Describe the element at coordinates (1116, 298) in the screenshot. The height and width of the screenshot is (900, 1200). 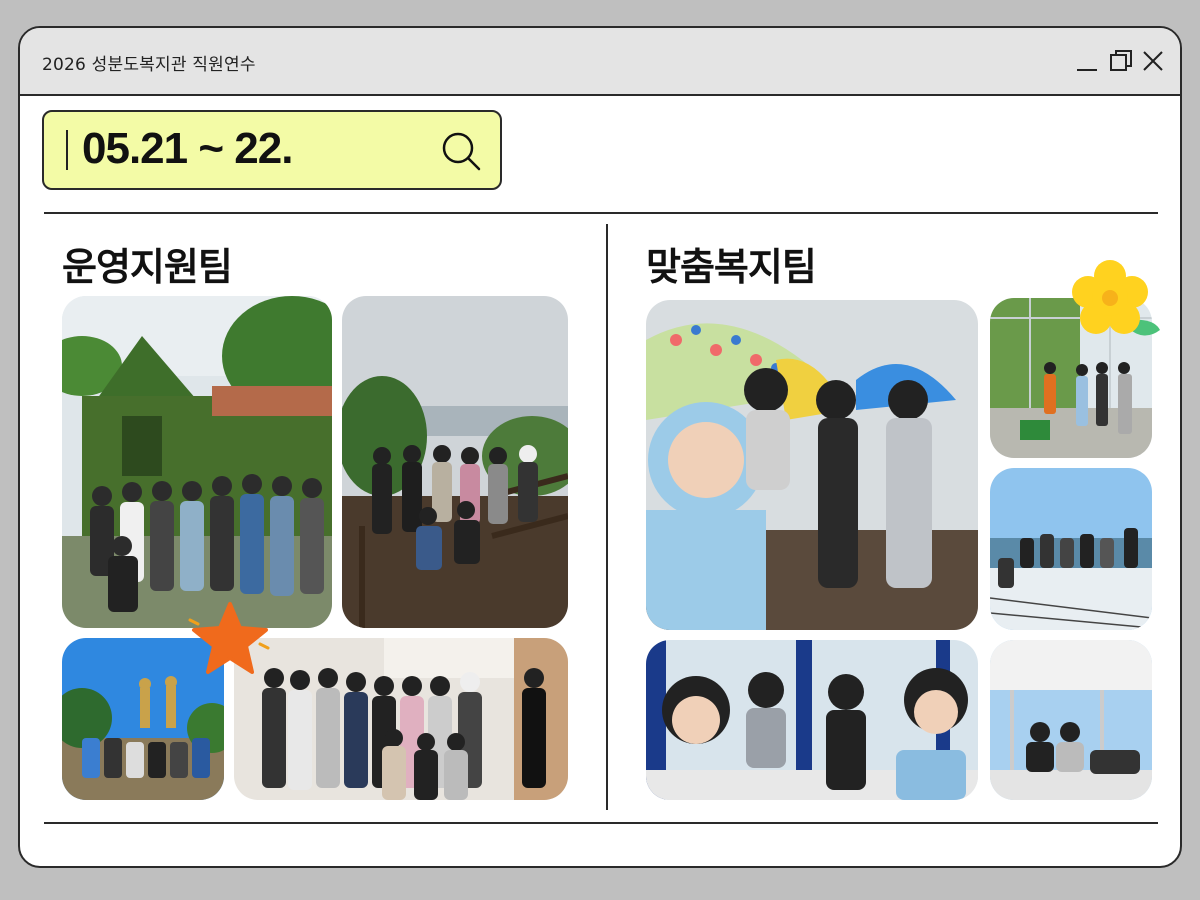
I see `flower-sticker-icon` at that location.